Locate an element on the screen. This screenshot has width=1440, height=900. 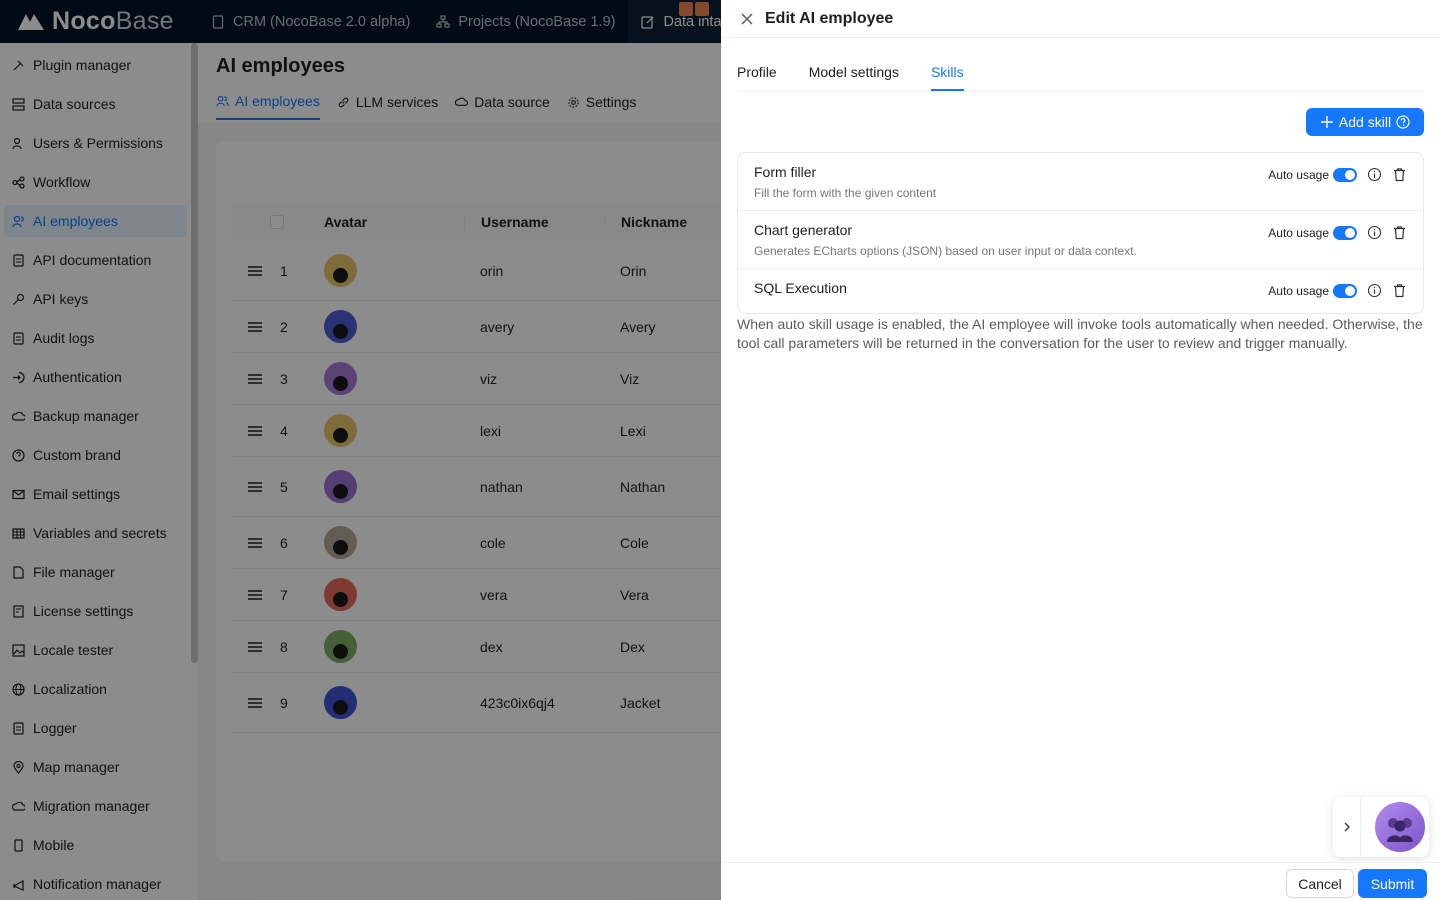
submit-button: Submit is located at coordinates (1392, 883).